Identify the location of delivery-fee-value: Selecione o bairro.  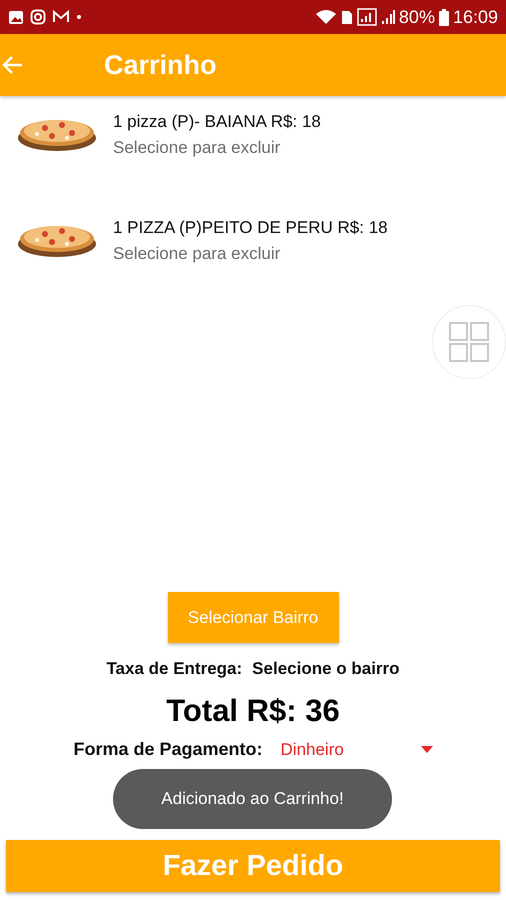
(326, 669).